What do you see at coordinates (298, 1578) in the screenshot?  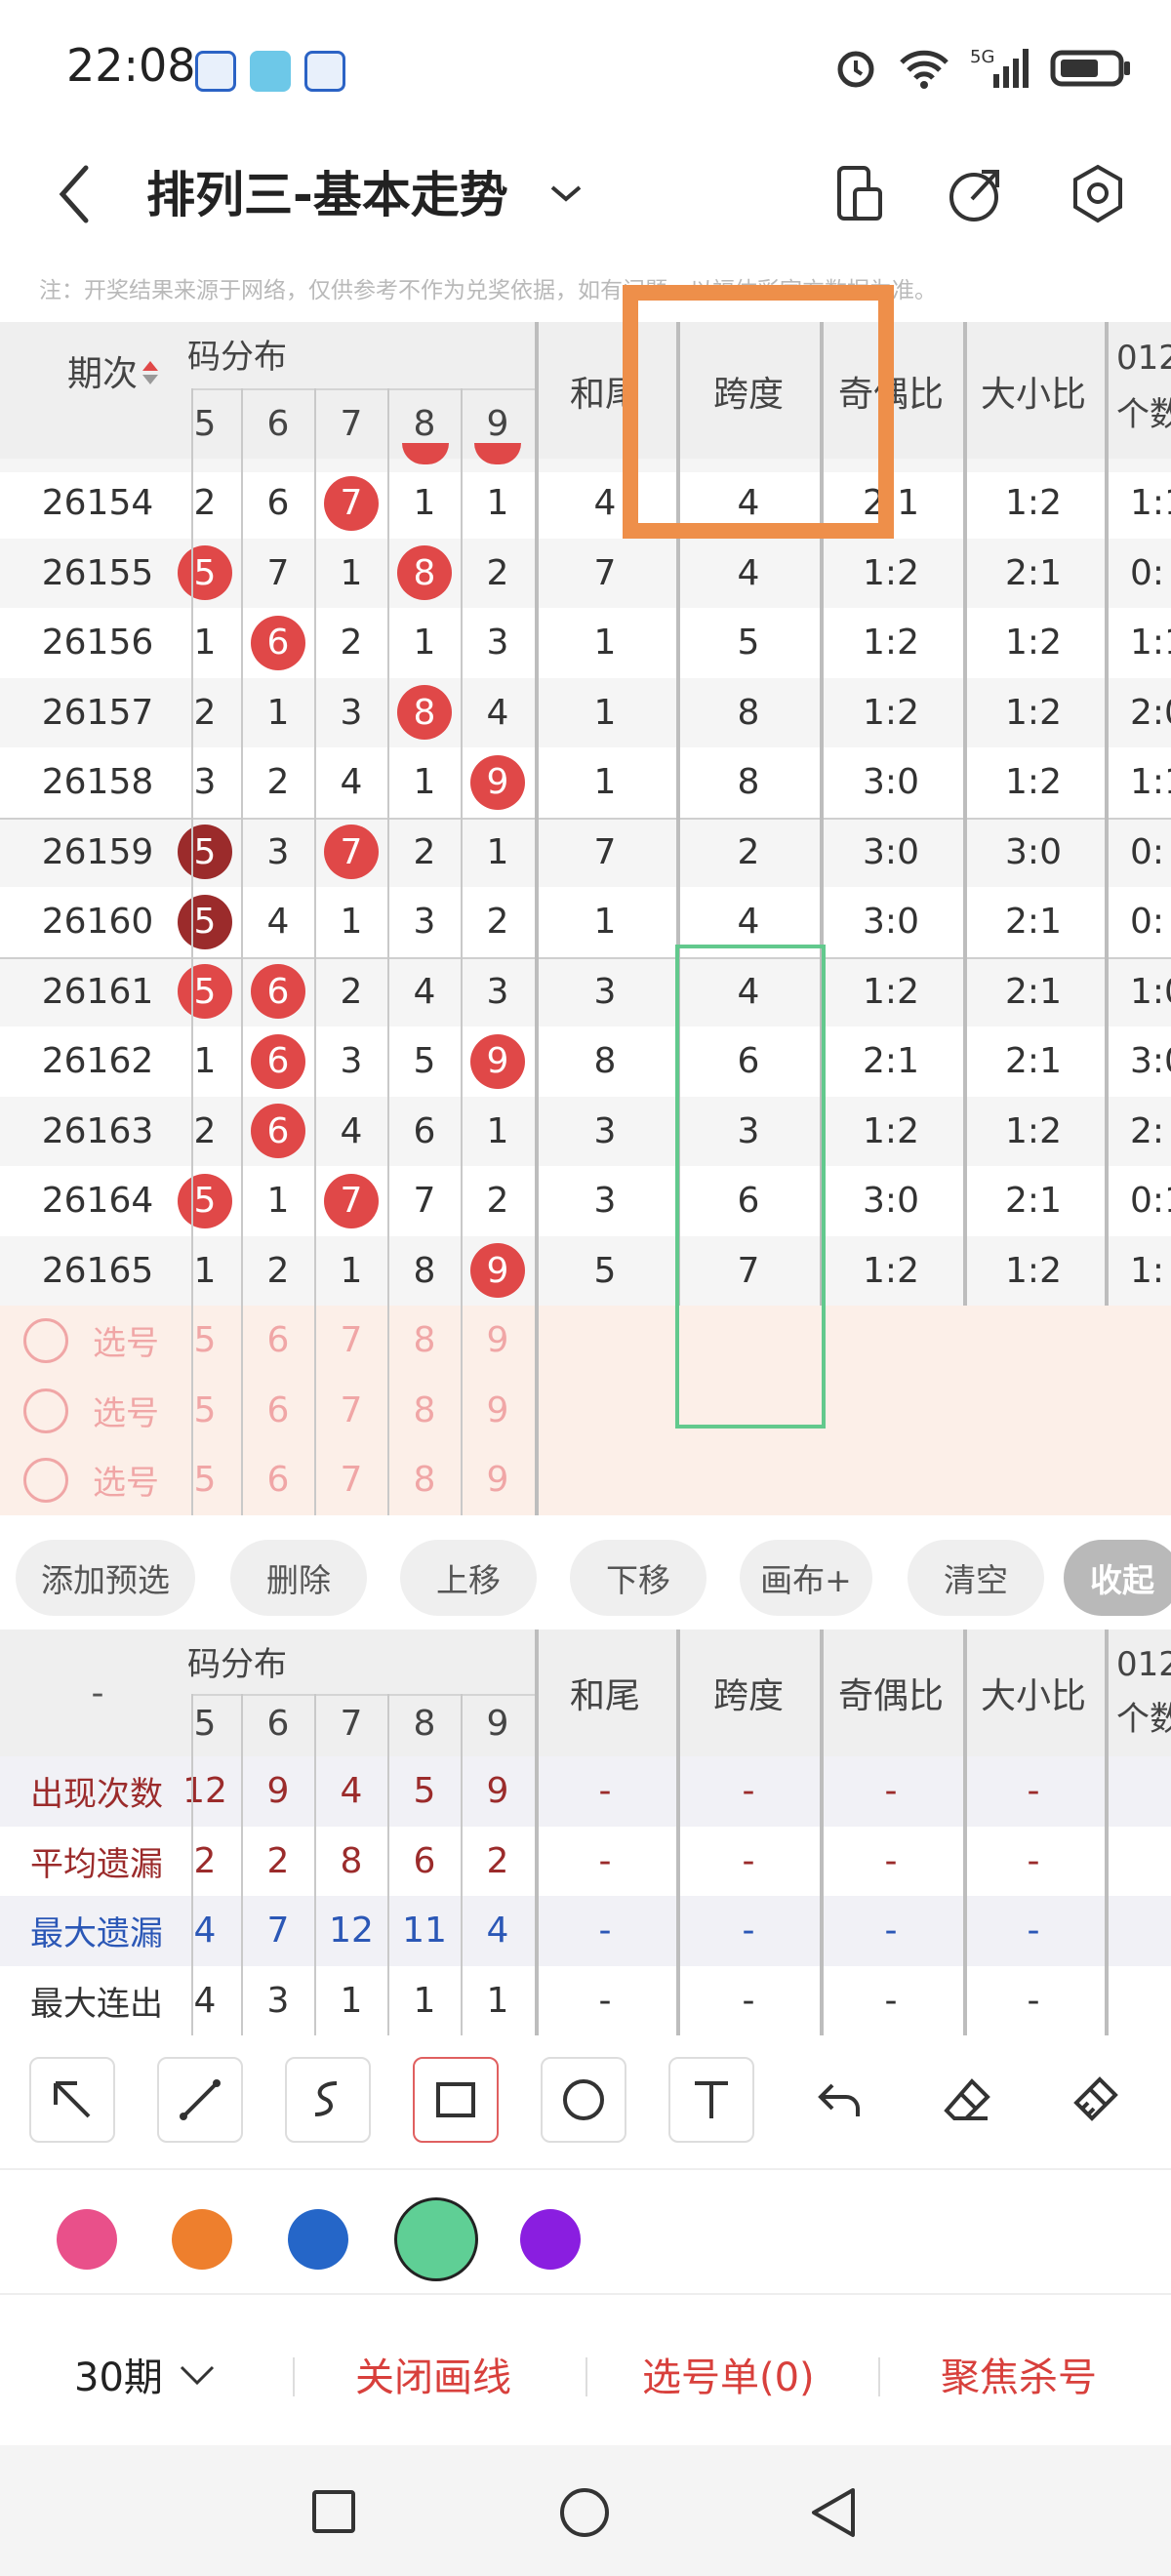 I see `action-button-1: 删除` at bounding box center [298, 1578].